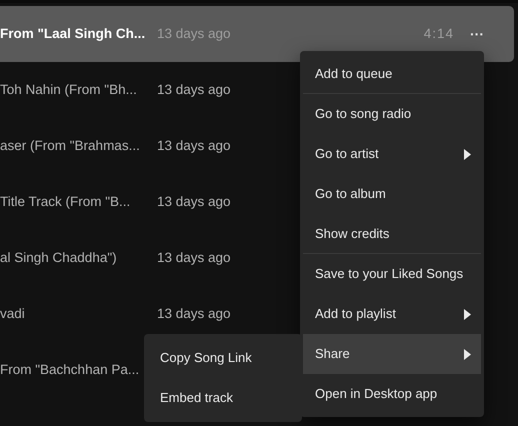 This screenshot has width=518, height=426. I want to click on menu-item: Go to song radio, so click(392, 114).